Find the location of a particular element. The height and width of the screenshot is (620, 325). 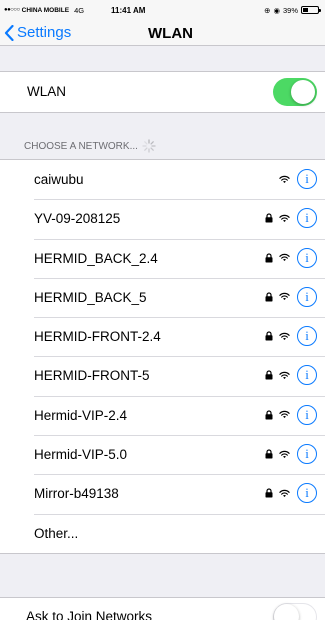

ask-to-join-row: Ask to Join Networks is located at coordinates (162, 608).